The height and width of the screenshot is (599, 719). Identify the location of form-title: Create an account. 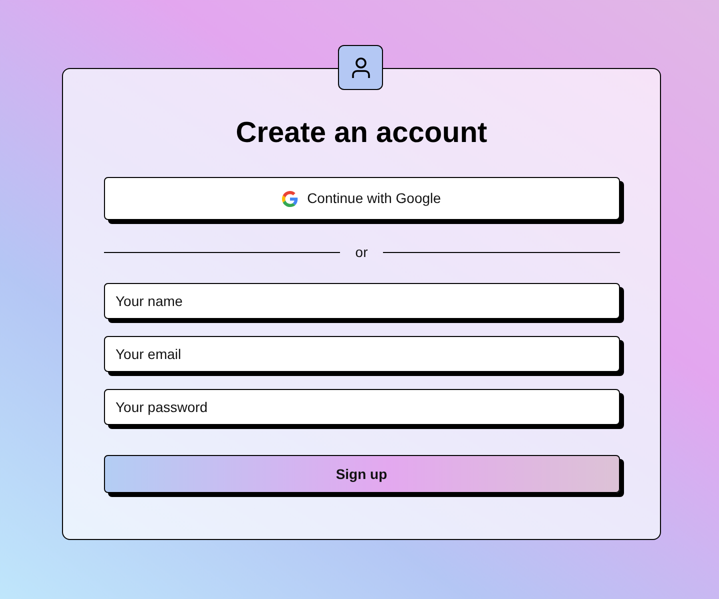
(362, 133).